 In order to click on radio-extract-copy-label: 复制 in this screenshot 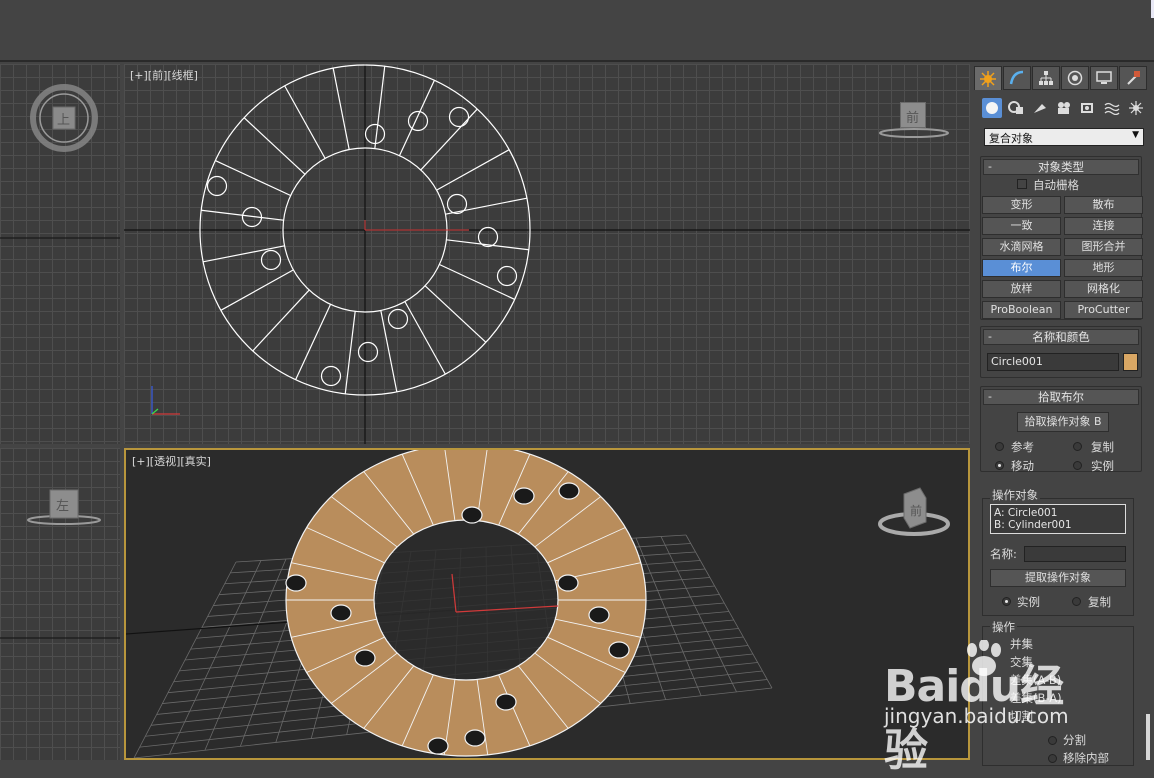, I will do `click(1099, 602)`.